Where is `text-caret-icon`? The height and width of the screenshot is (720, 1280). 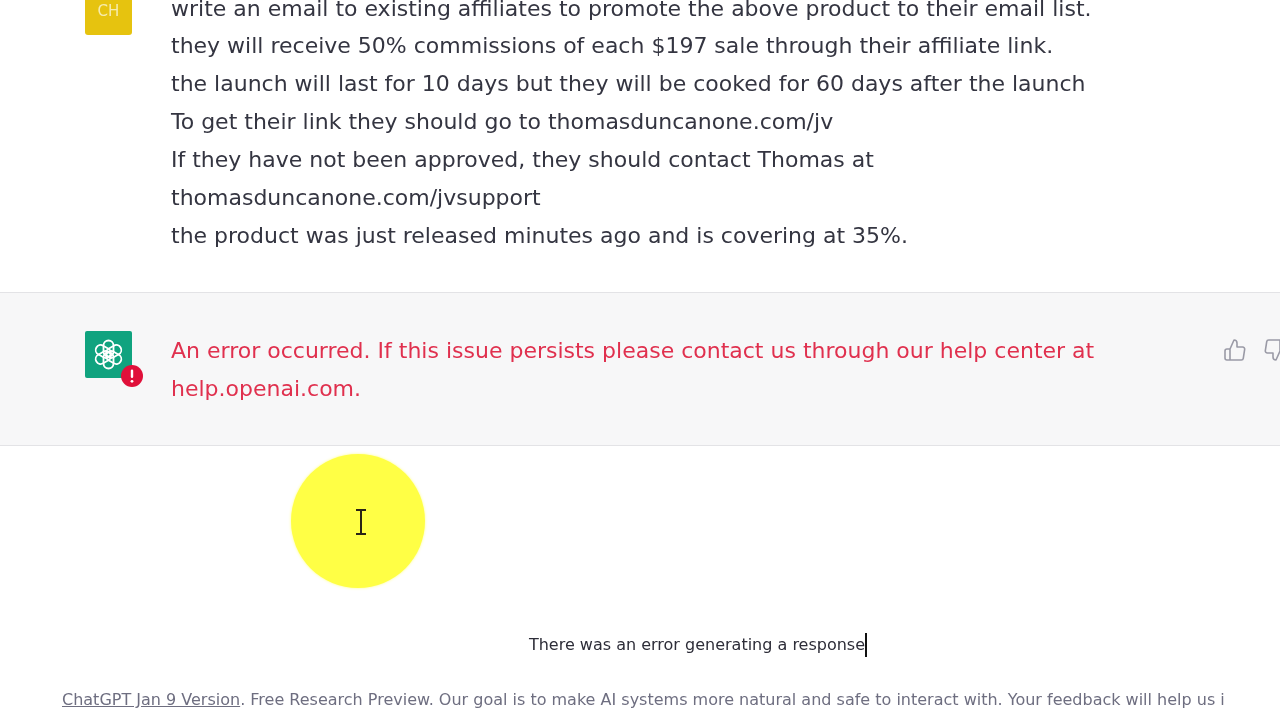 text-caret-icon is located at coordinates (866, 645).